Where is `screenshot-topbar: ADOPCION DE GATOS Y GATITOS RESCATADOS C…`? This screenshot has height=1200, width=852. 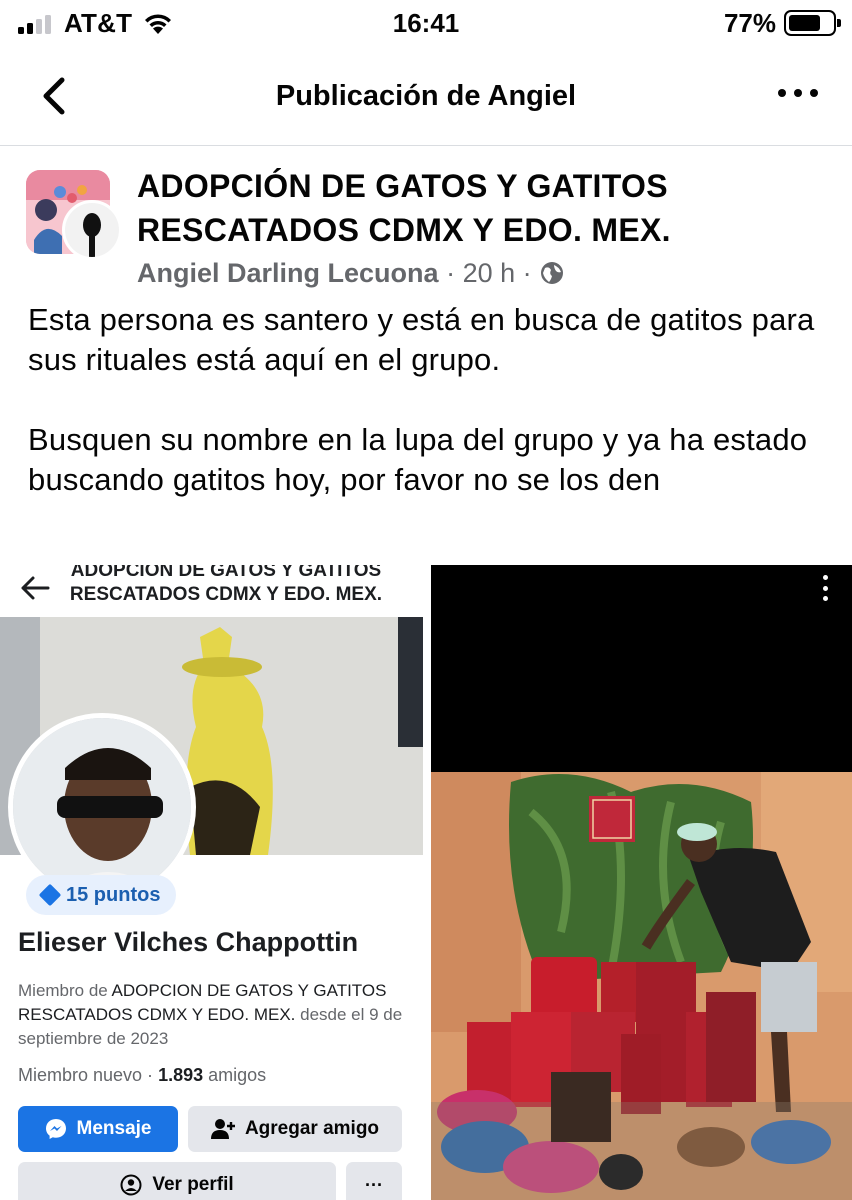
screenshot-topbar: ADOPCION DE GATOS Y GATITOS RESCATADOS C… is located at coordinates (211, 591).